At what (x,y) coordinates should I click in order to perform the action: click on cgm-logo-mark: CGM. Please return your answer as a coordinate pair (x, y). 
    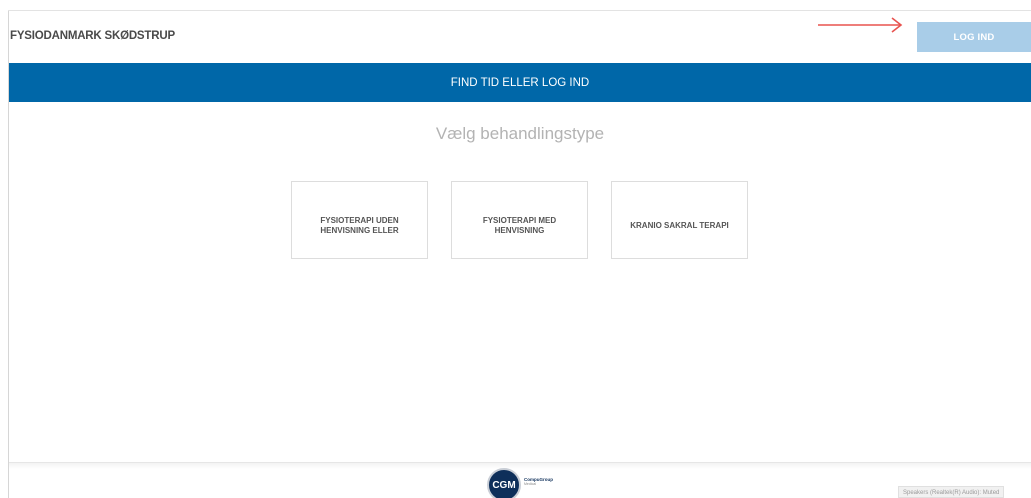
    Looking at the image, I should click on (504, 483).